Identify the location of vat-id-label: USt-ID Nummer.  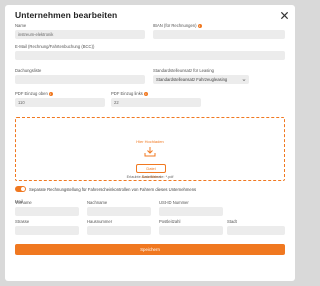
(174, 202).